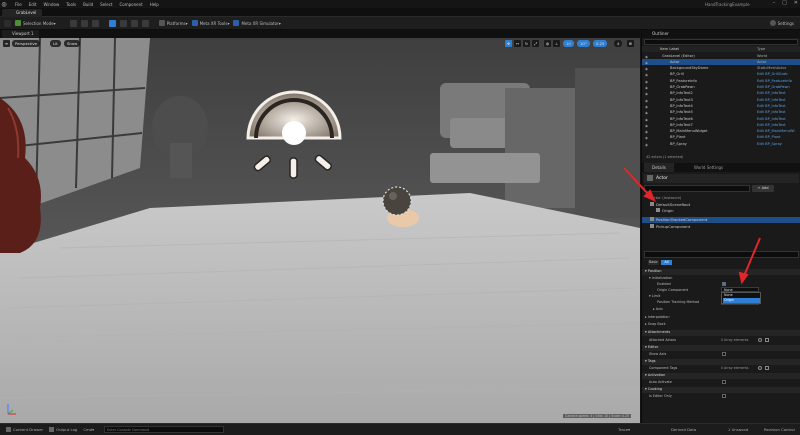  Describe the element at coordinates (761, 49) in the screenshot. I see `col-type-label: Type` at that location.